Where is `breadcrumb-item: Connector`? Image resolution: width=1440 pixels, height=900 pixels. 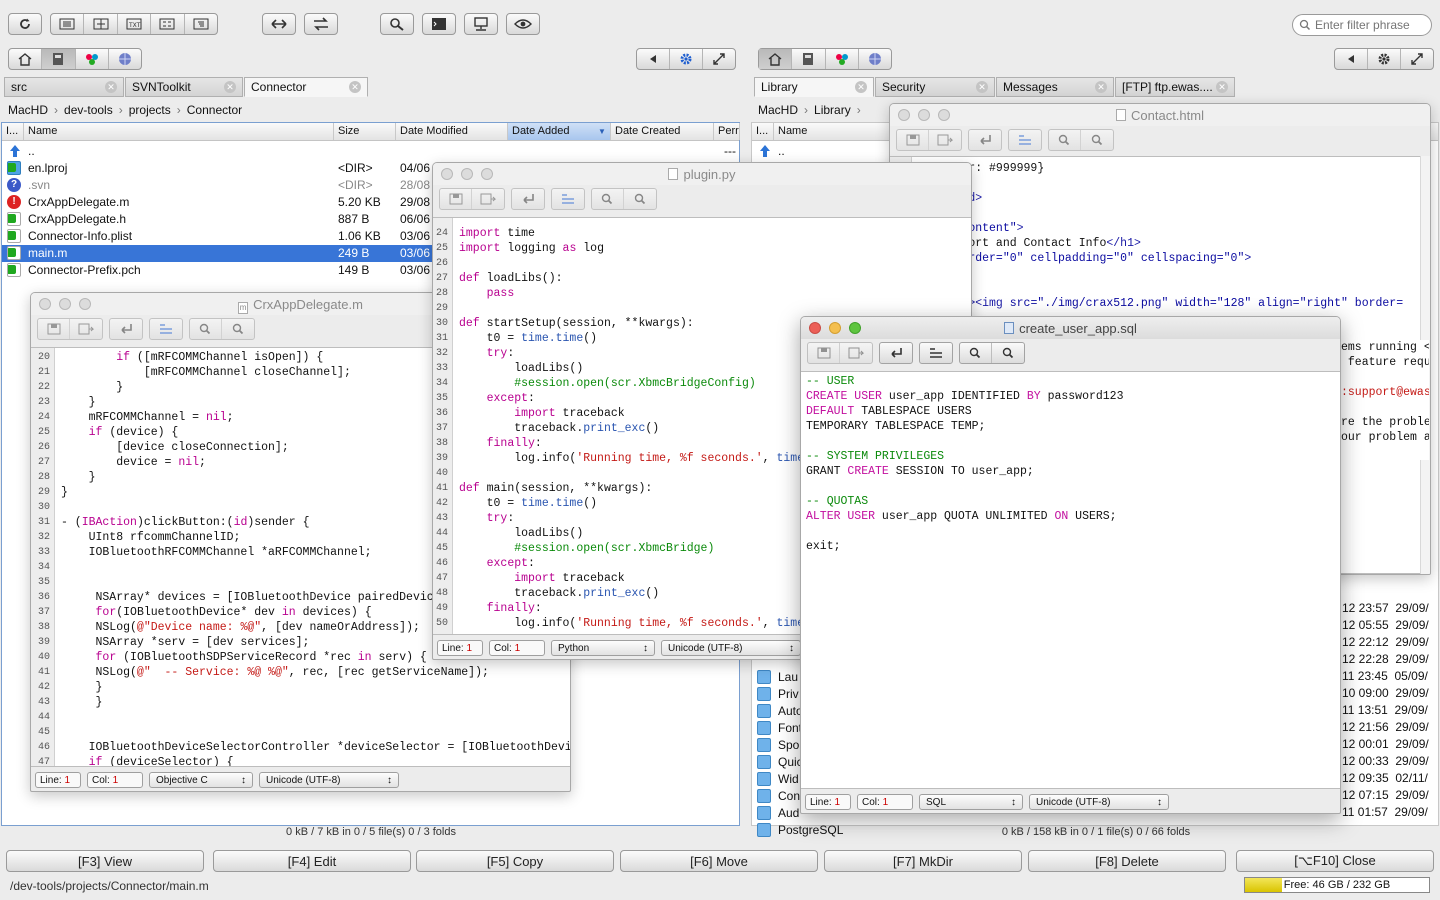 breadcrumb-item: Connector is located at coordinates (214, 110).